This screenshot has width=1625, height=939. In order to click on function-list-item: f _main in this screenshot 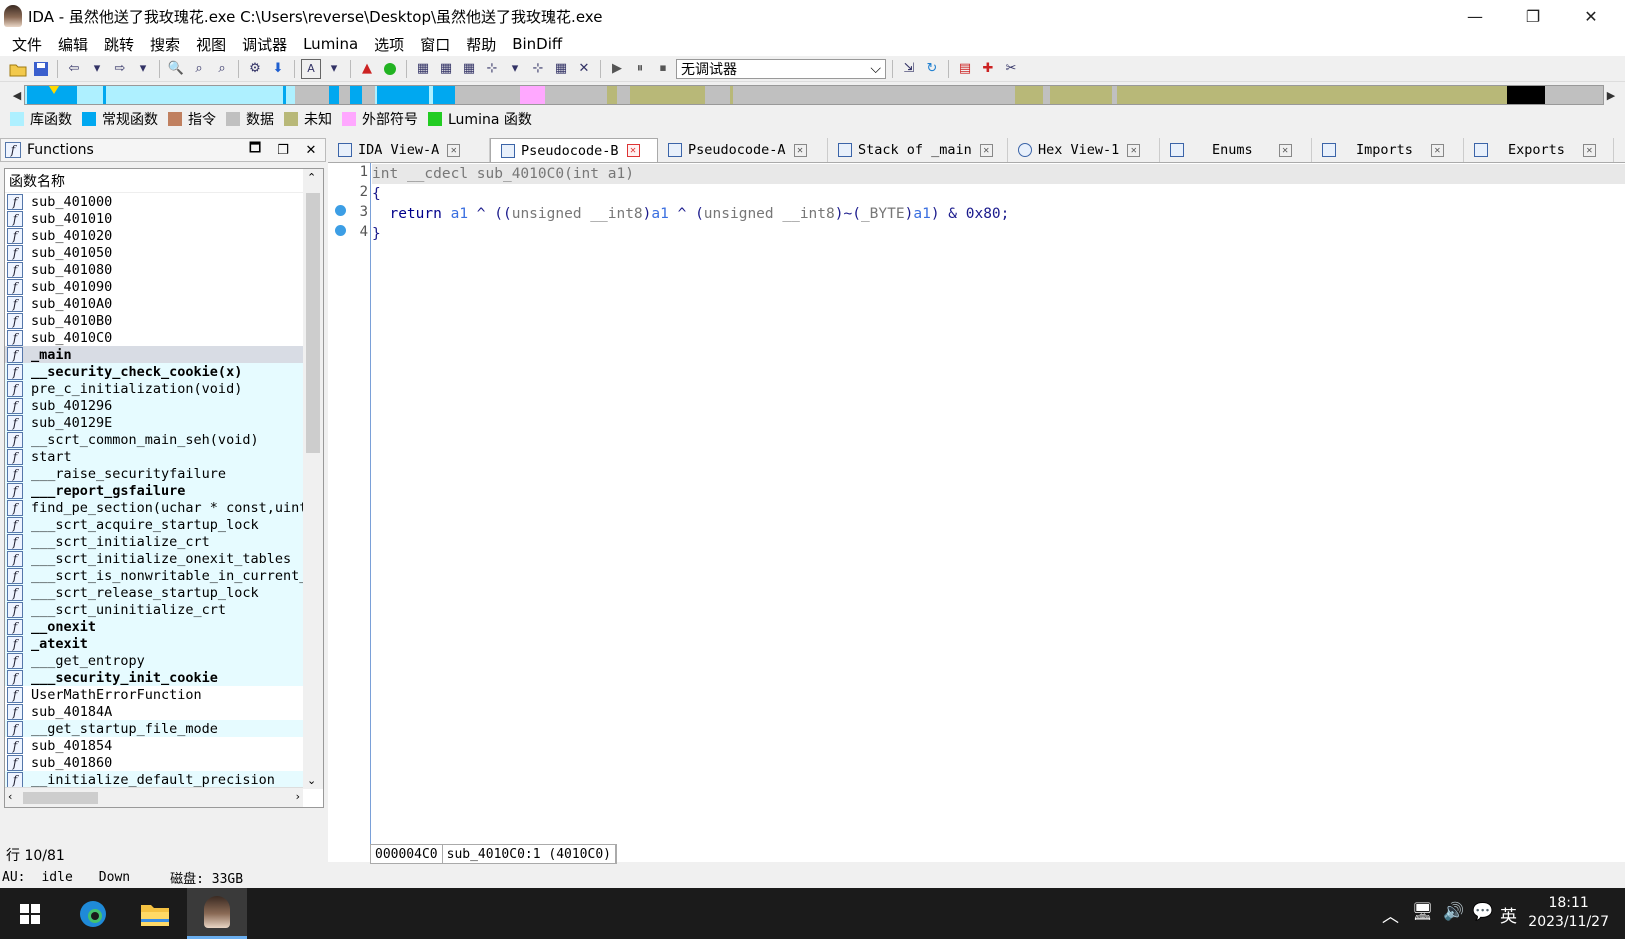, I will do `click(164, 354)`.